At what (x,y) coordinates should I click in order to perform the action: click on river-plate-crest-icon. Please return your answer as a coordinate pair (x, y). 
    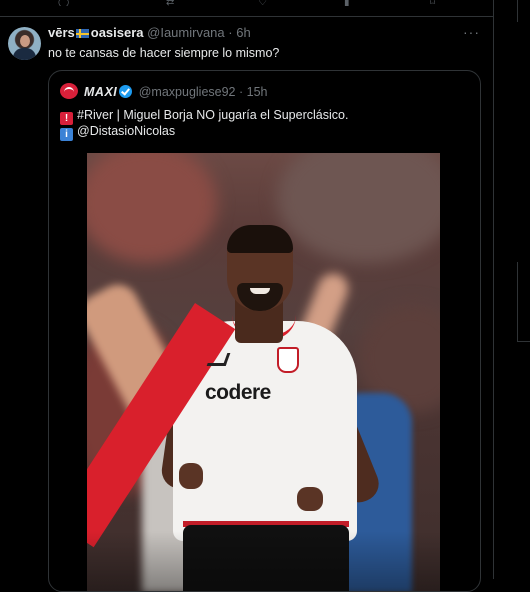
    Looking at the image, I should click on (288, 360).